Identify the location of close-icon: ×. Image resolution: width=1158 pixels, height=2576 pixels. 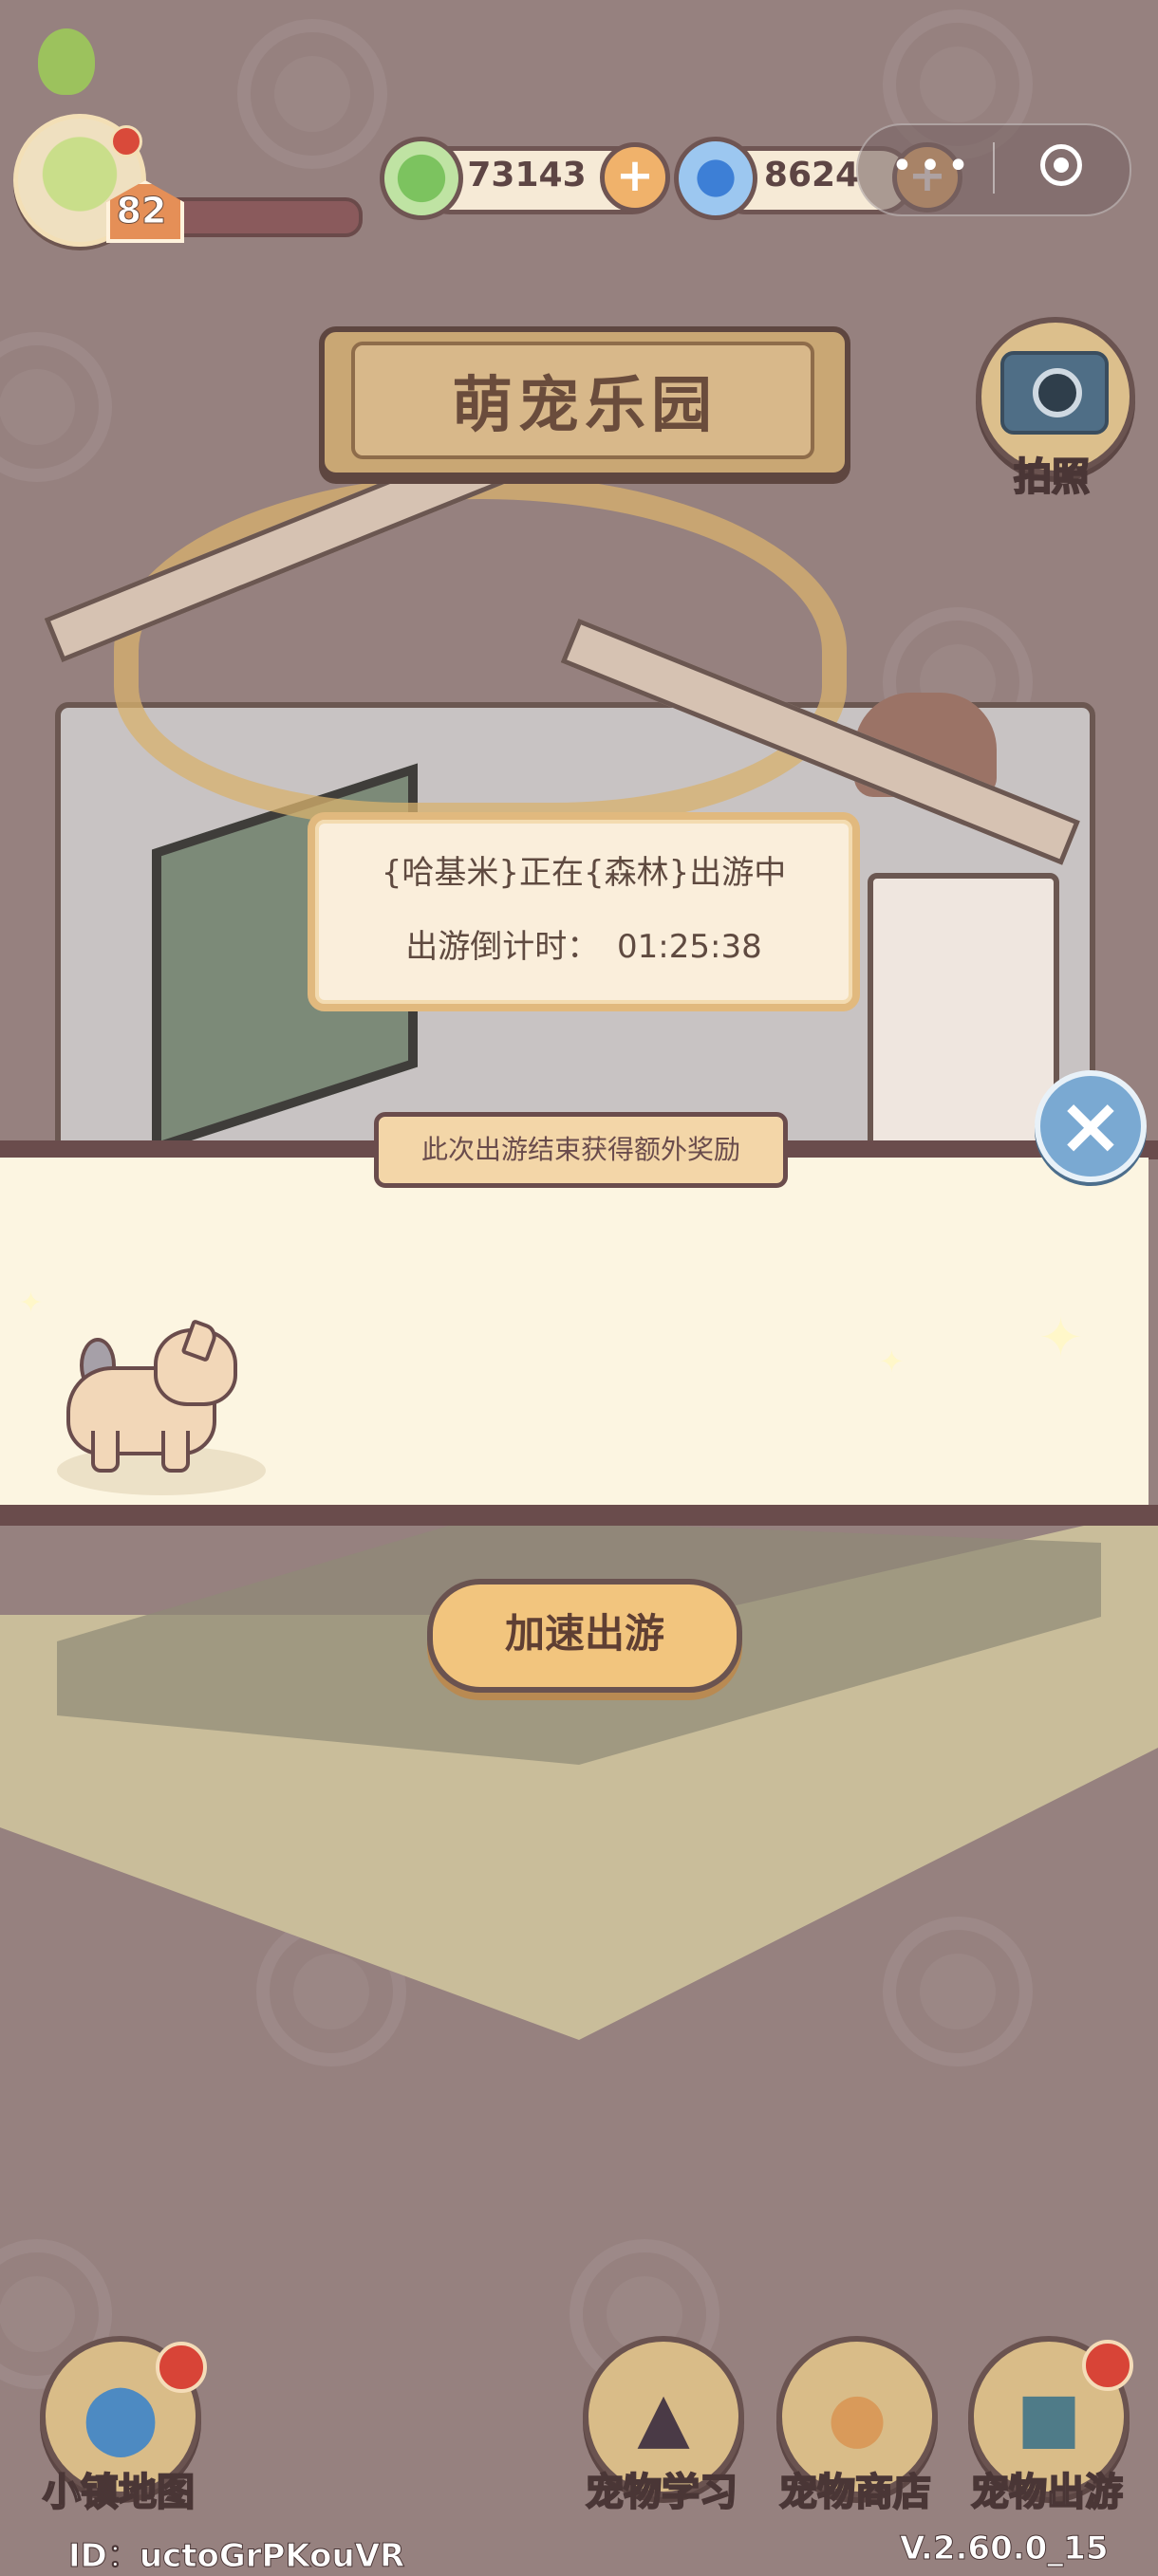
(1090, 1125).